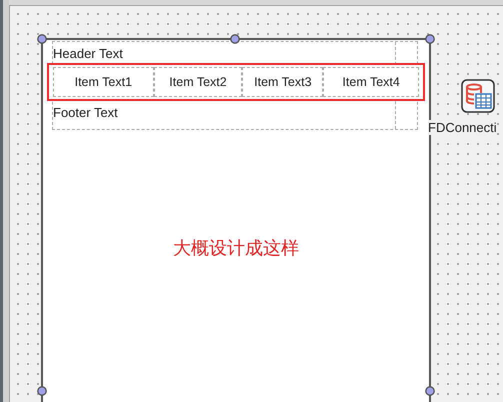 The height and width of the screenshot is (402, 503). What do you see at coordinates (103, 82) in the screenshot?
I see `list-item: Item Text1` at bounding box center [103, 82].